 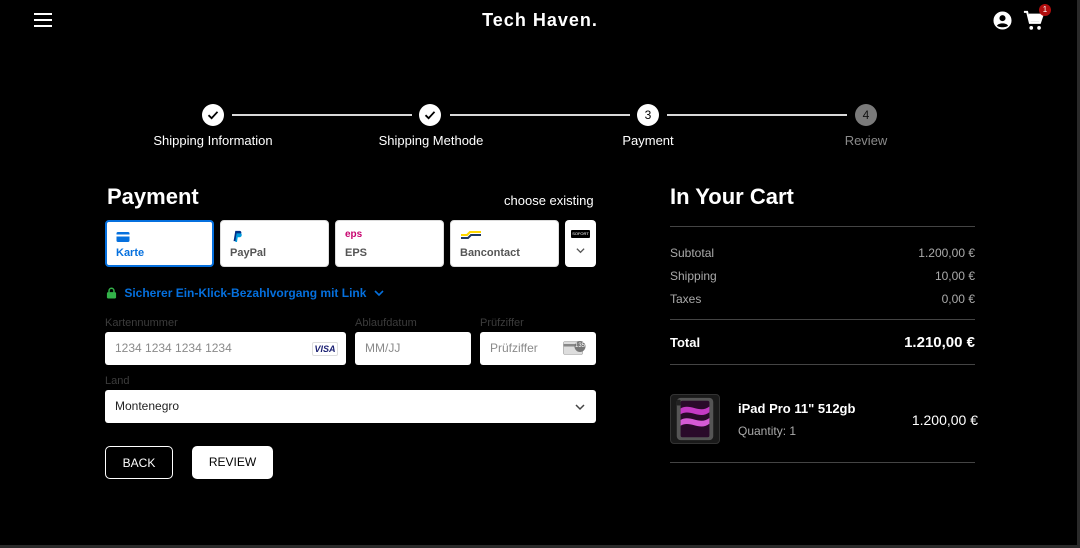 What do you see at coordinates (1002, 20) in the screenshot?
I see `account-icon` at bounding box center [1002, 20].